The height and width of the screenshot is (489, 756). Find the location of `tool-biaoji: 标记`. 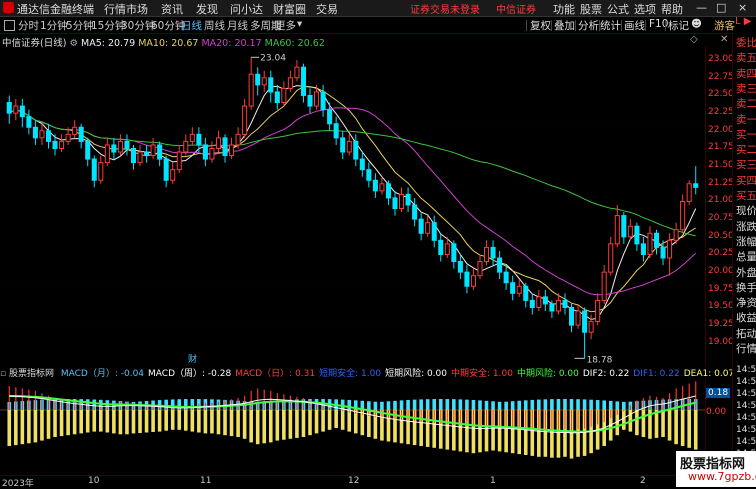

tool-biaoji: 标记 is located at coordinates (678, 25).